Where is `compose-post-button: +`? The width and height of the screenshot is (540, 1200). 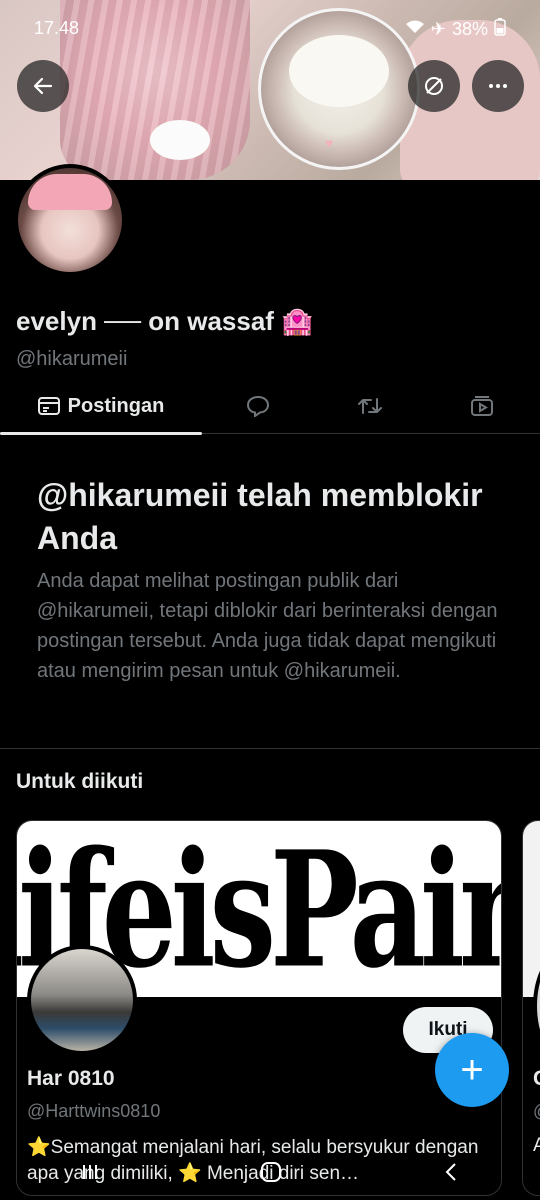
compose-post-button: + is located at coordinates (472, 1070).